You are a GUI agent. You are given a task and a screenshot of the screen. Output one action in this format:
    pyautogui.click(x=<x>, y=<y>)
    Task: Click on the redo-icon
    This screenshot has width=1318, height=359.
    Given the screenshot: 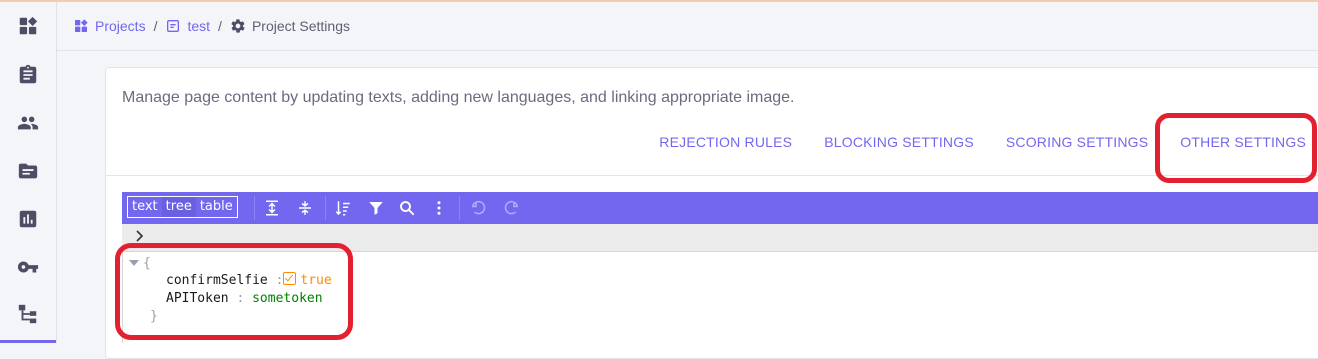 What is the action you would take?
    pyautogui.click(x=511, y=208)
    